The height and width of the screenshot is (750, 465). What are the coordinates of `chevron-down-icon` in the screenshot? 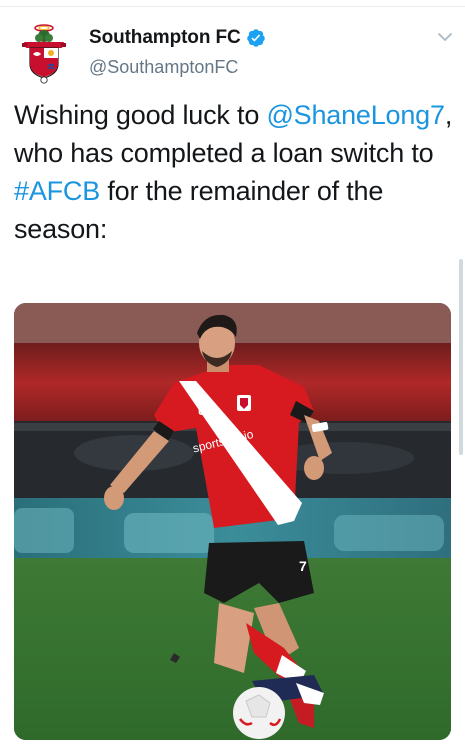 It's located at (445, 37).